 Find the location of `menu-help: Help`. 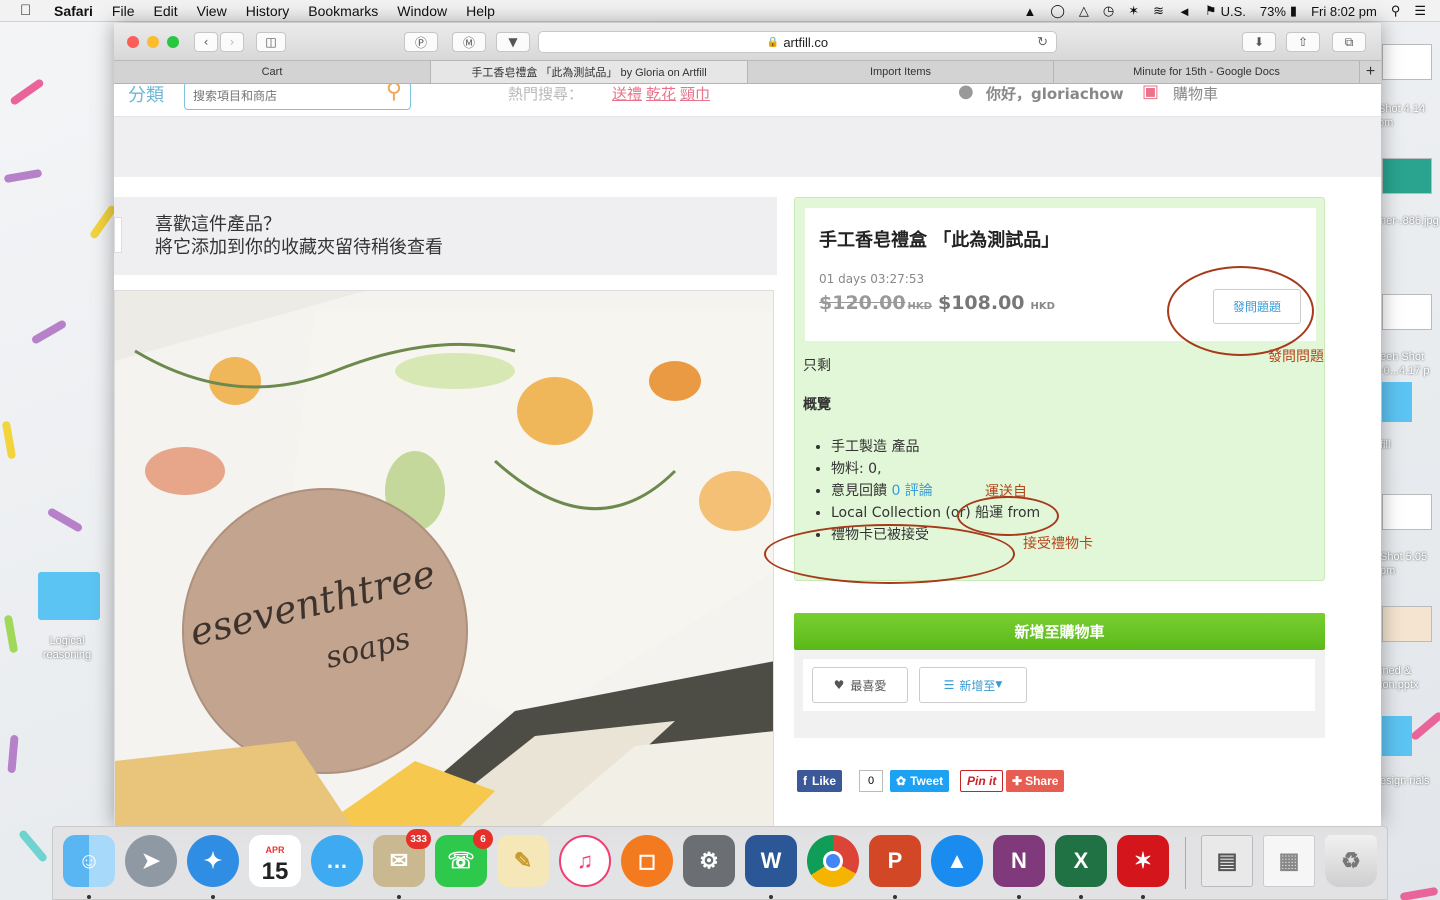

menu-help: Help is located at coordinates (480, 11).